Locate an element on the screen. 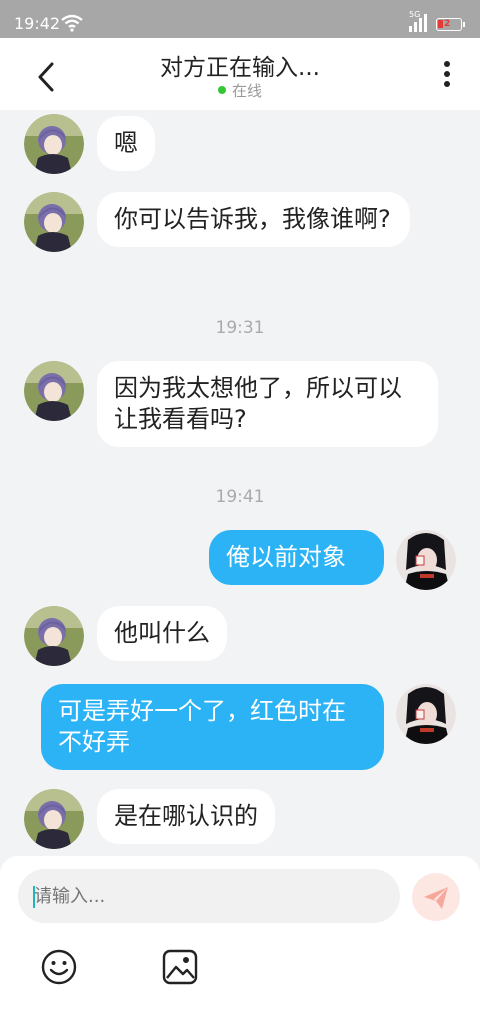 The image size is (480, 1014). message-bubble-outgoing: 俺以前对象 is located at coordinates (296, 557).